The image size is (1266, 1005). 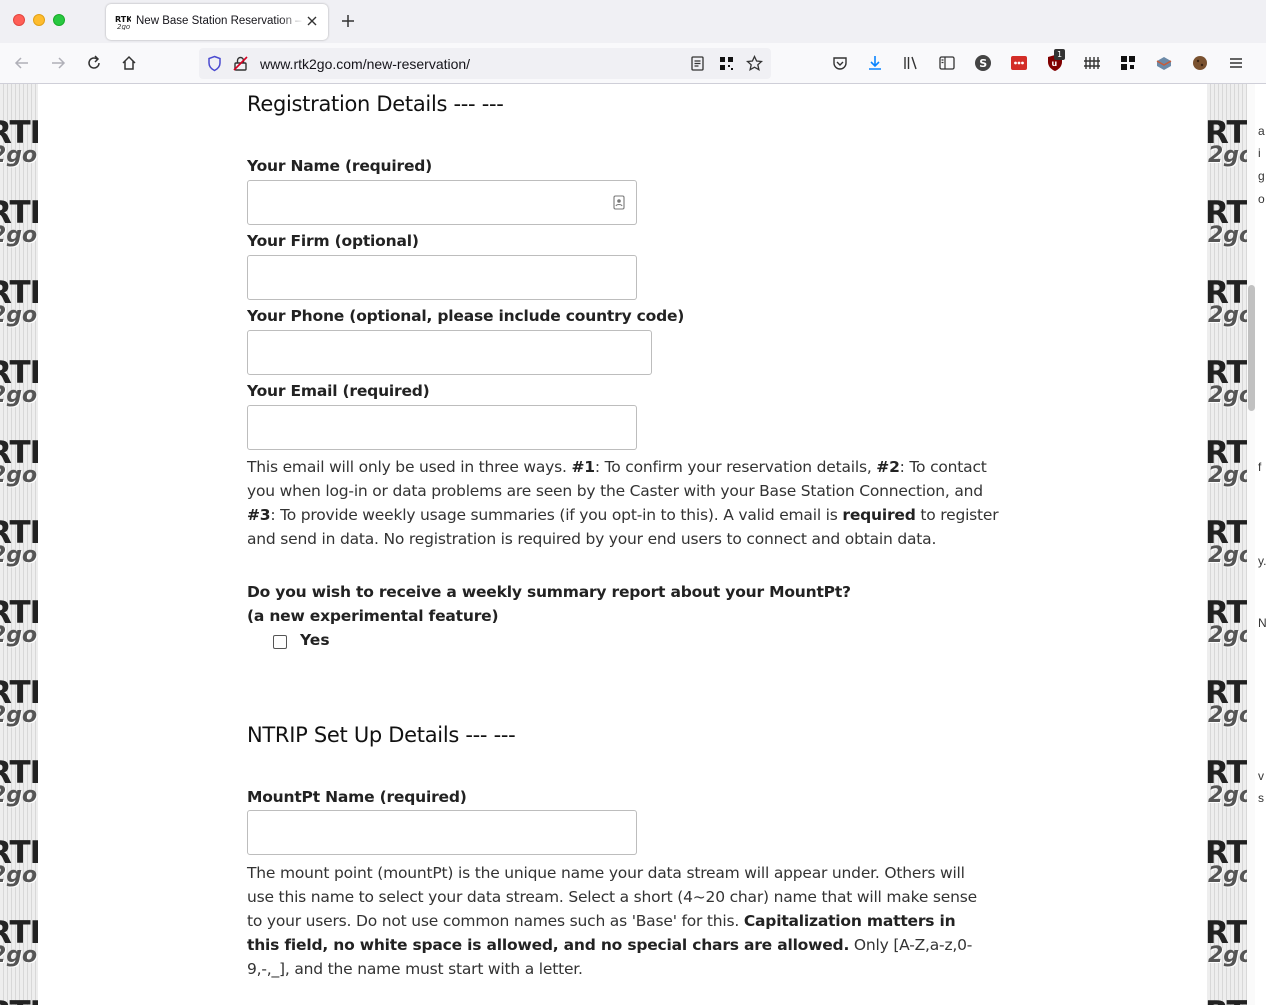 What do you see at coordinates (1261, 131) in the screenshot?
I see `offscreen-text-fragment: a` at bounding box center [1261, 131].